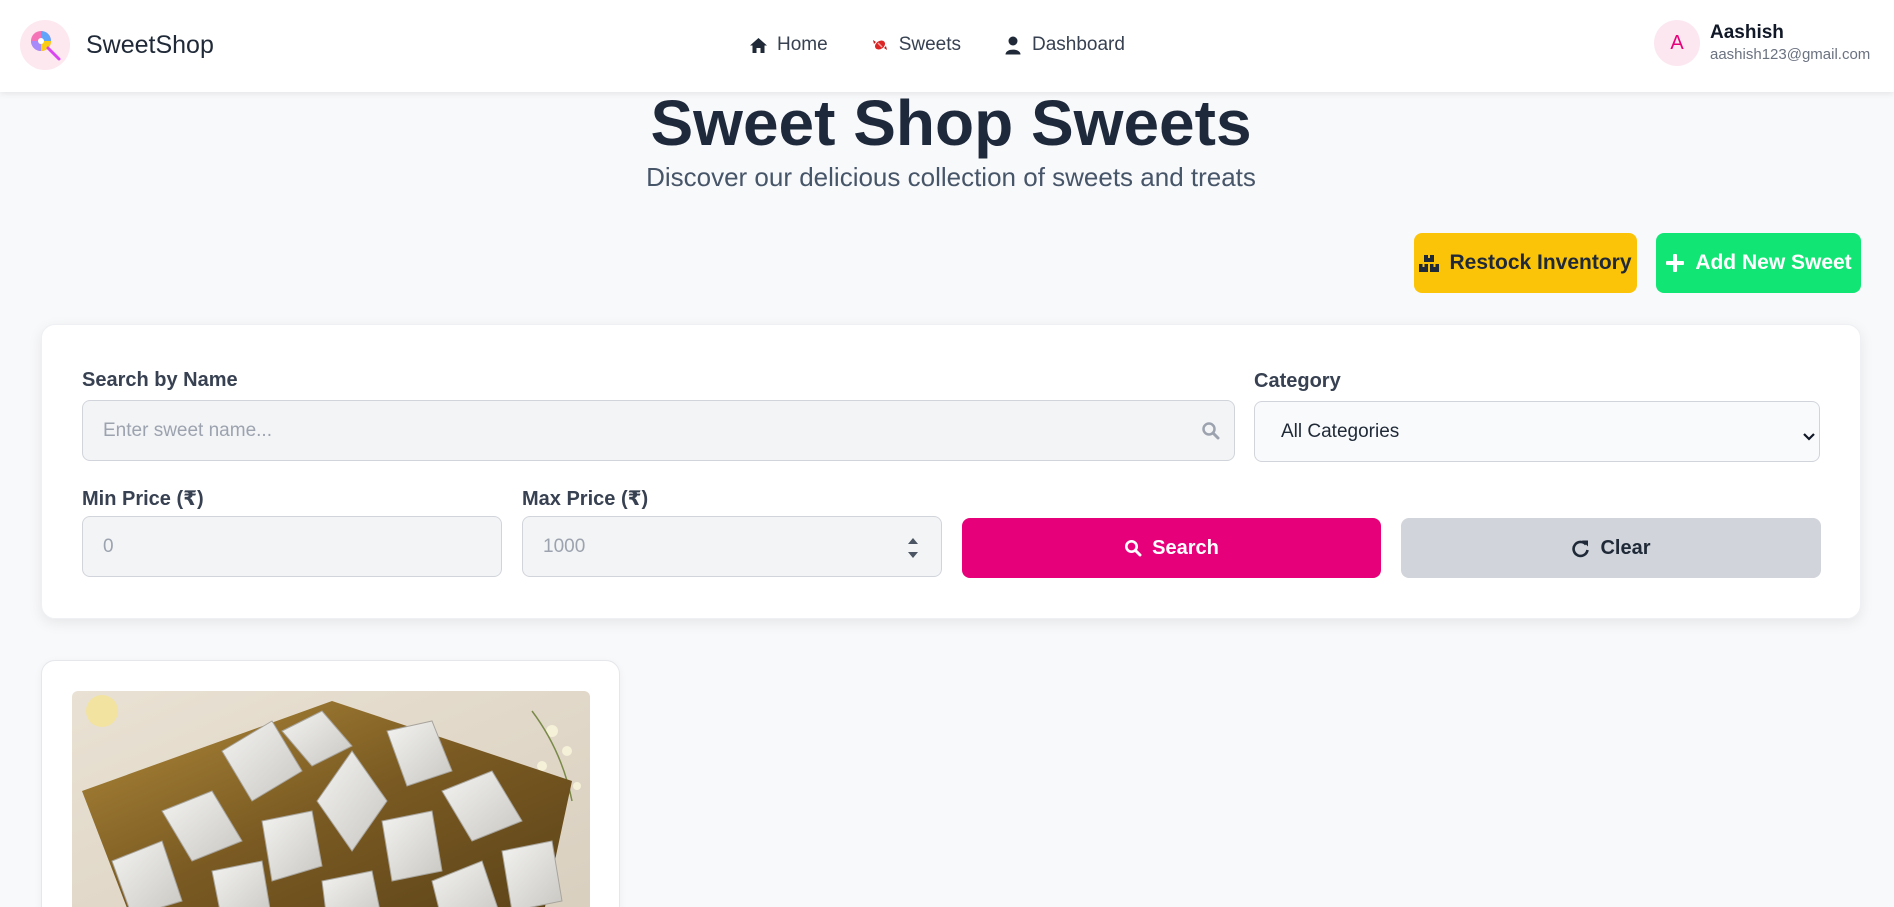 The width and height of the screenshot is (1894, 907). I want to click on nav-link-label: Sweets, so click(929, 44).